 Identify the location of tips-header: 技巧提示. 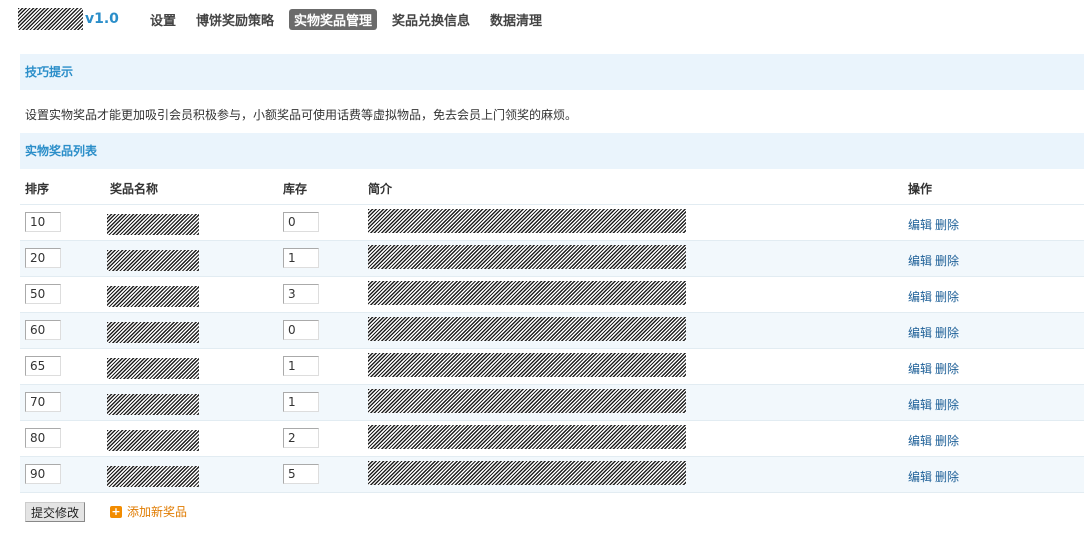
(552, 72).